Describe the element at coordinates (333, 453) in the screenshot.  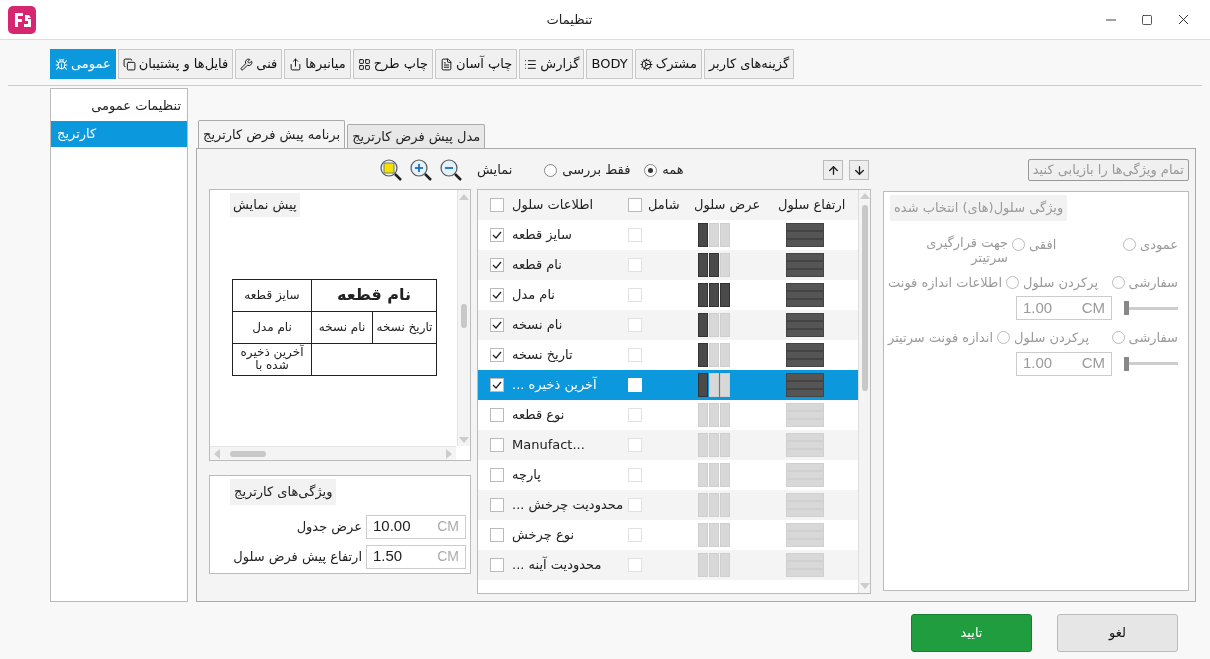
I see `horizontal-scrollbar` at that location.